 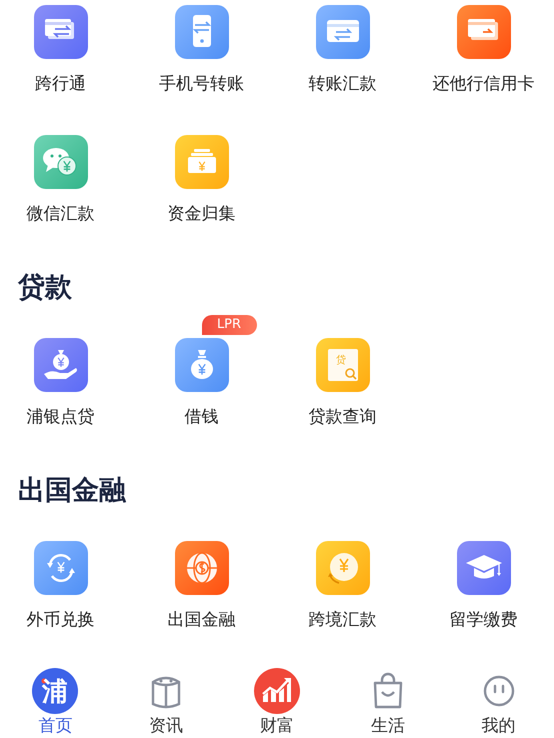 I want to click on section-title: 贷款, so click(x=45, y=288).